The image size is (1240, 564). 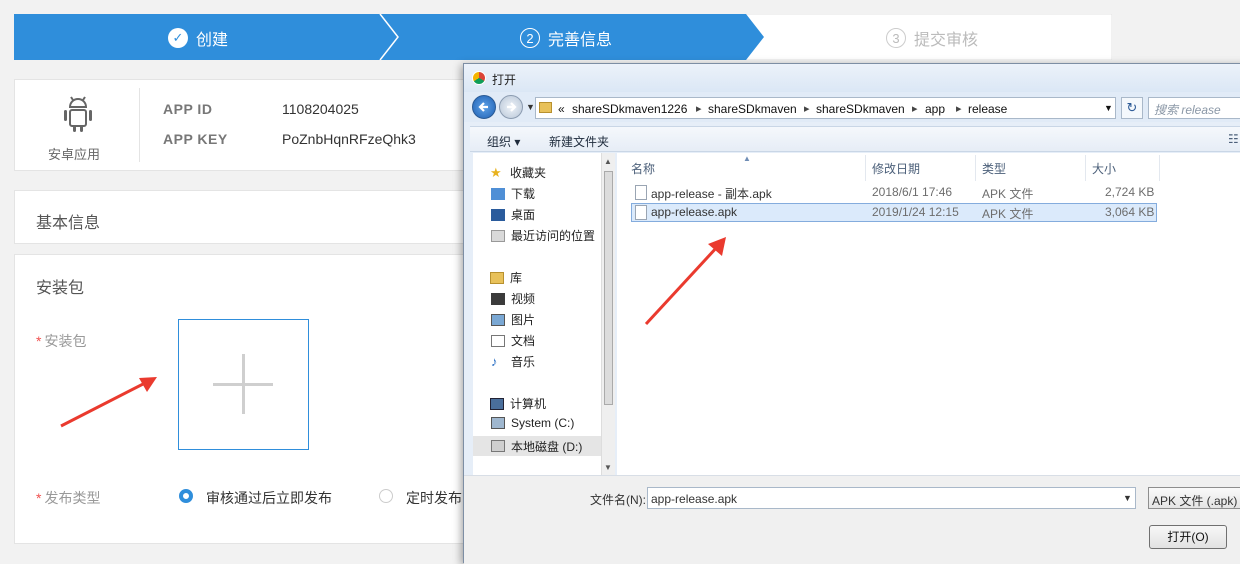 I want to click on scroll-up-icon: ▲, so click(x=608, y=161).